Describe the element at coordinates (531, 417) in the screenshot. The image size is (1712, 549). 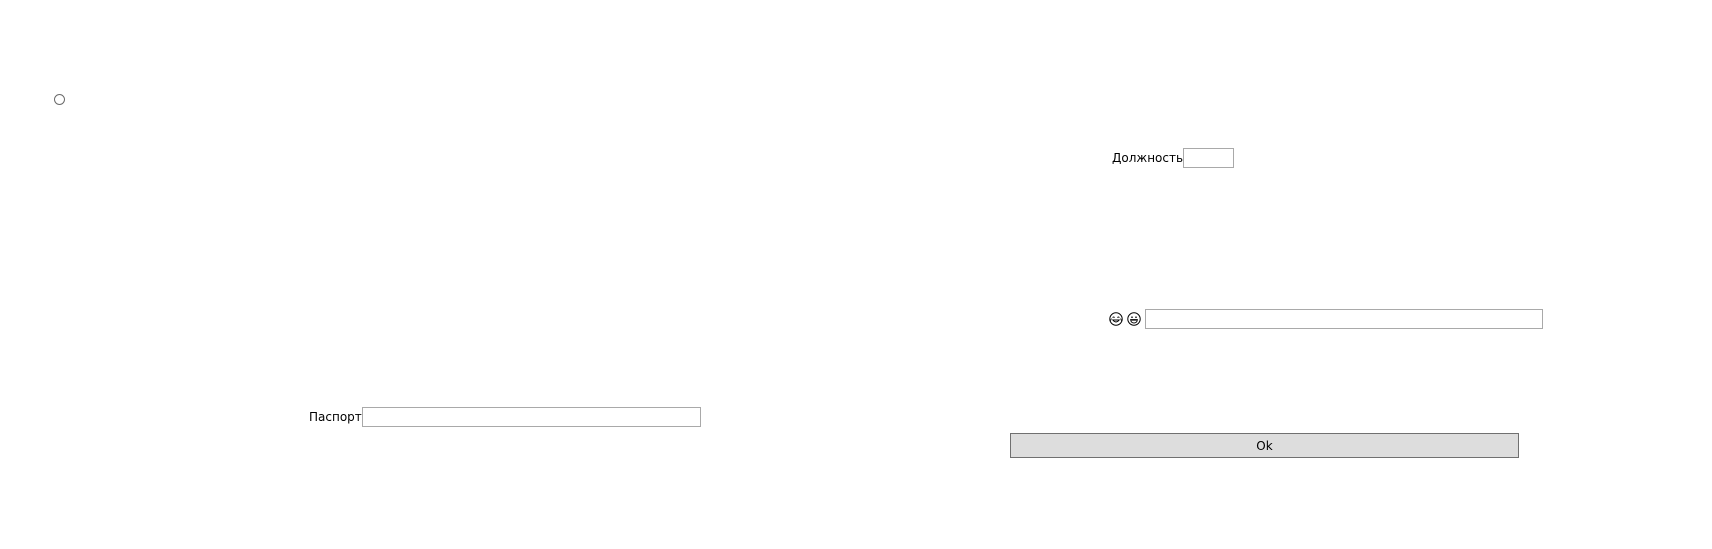
I see `passport-input` at that location.